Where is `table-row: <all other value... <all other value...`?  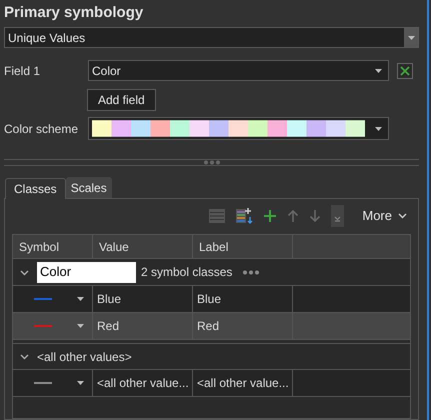
table-row: <all other value... <all other value... is located at coordinates (211, 383).